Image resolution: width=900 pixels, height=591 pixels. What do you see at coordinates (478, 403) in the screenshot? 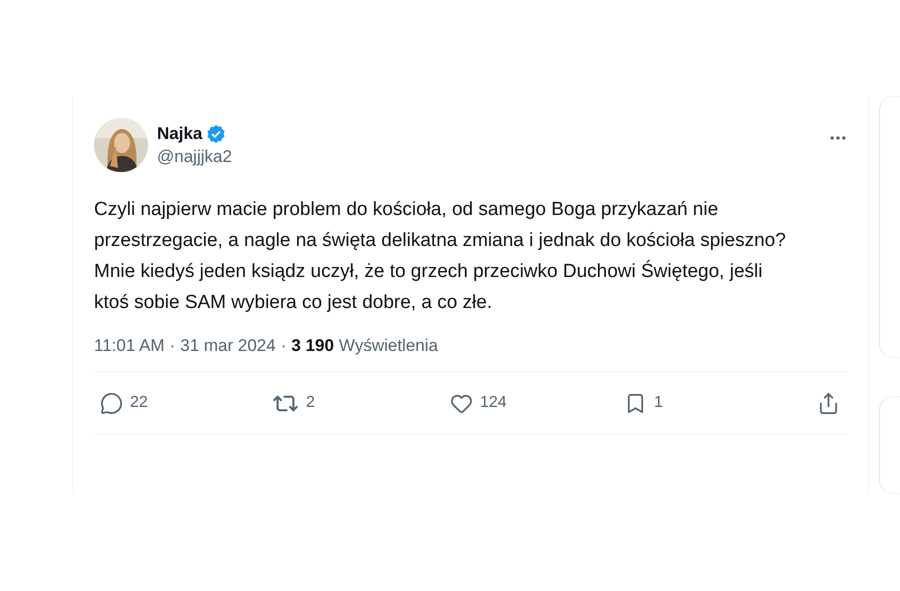
I see `like-button: 124` at bounding box center [478, 403].